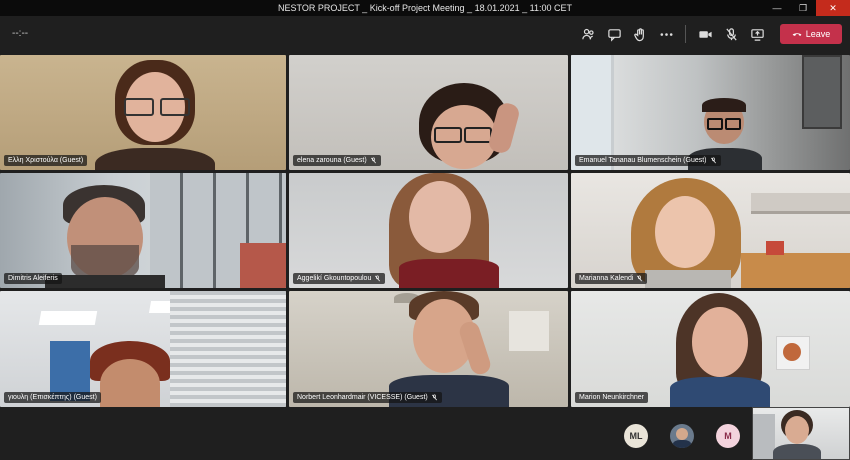 The width and height of the screenshot is (850, 460). What do you see at coordinates (818, 34) in the screenshot?
I see `leave-label: Leave` at bounding box center [818, 34].